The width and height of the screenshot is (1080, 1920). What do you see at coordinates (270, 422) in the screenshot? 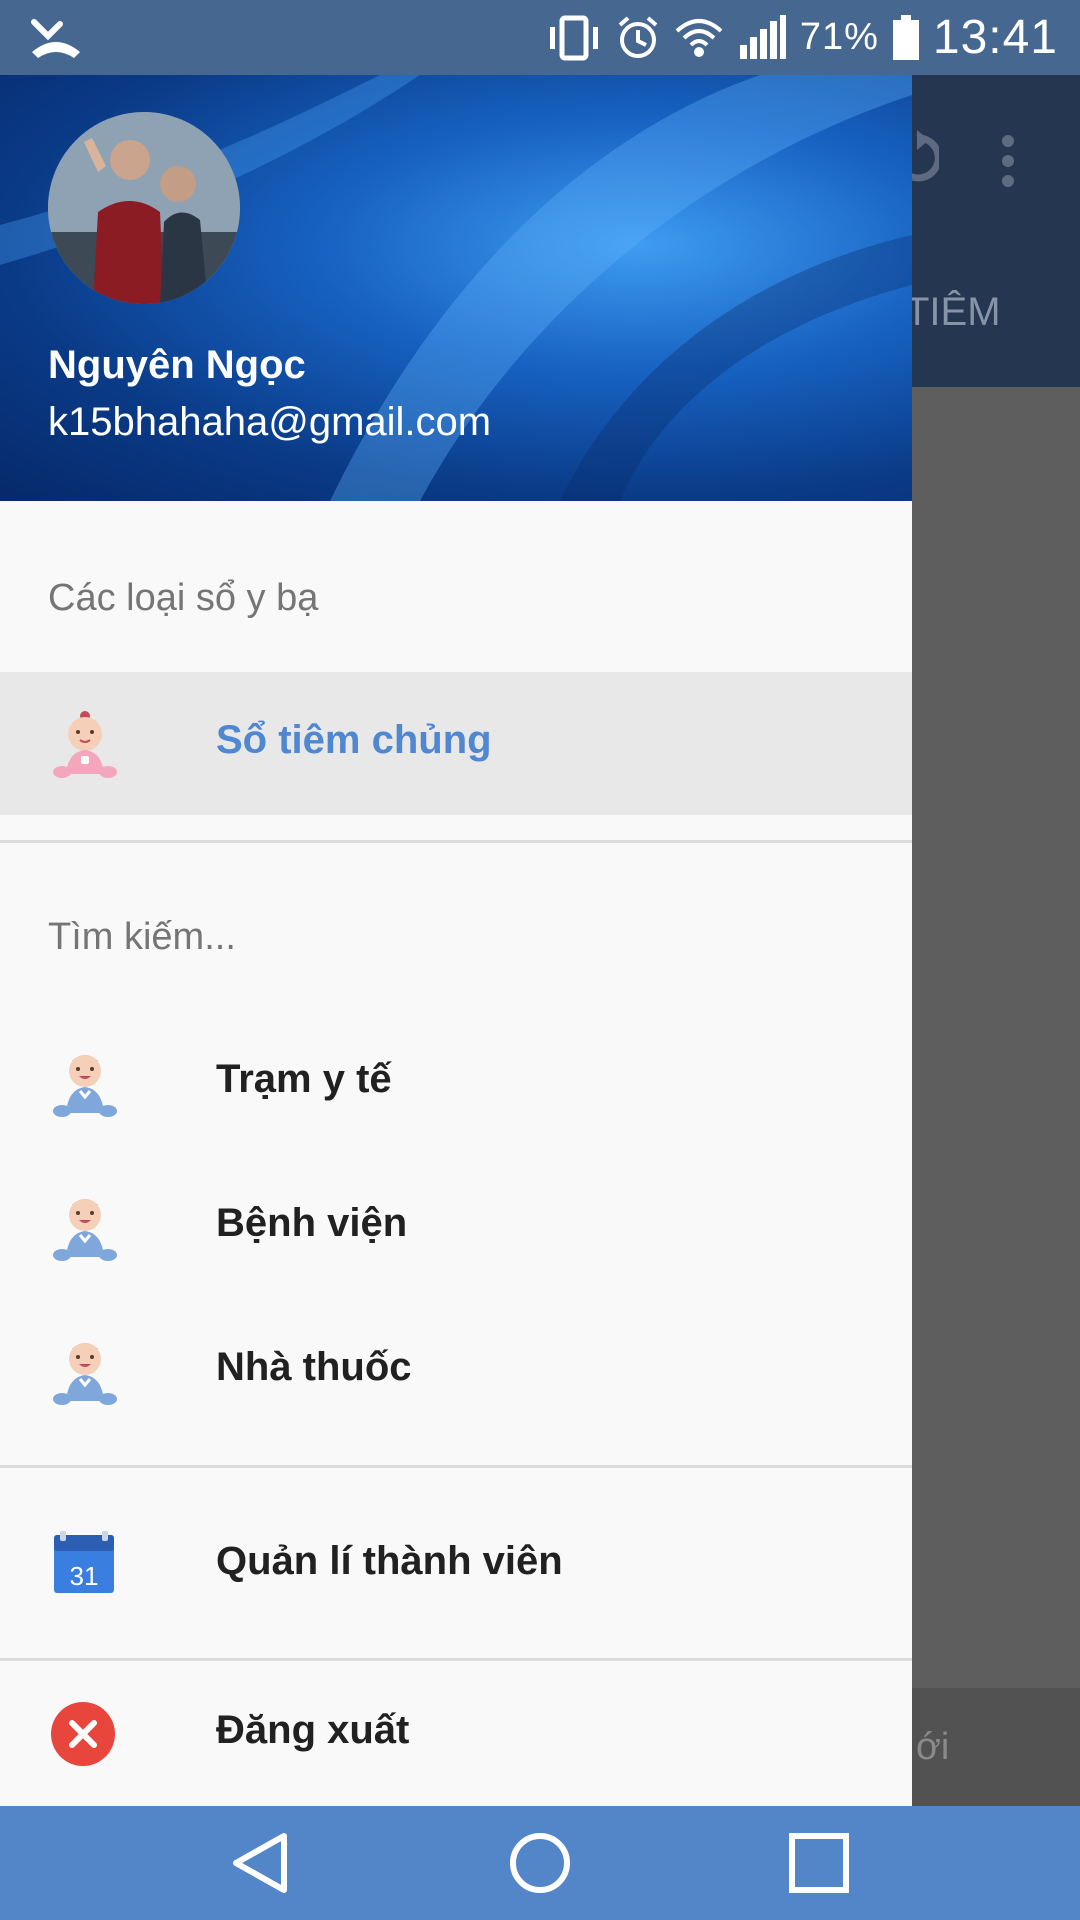
I see `user-email: k15bhahaha@gmail.com` at bounding box center [270, 422].